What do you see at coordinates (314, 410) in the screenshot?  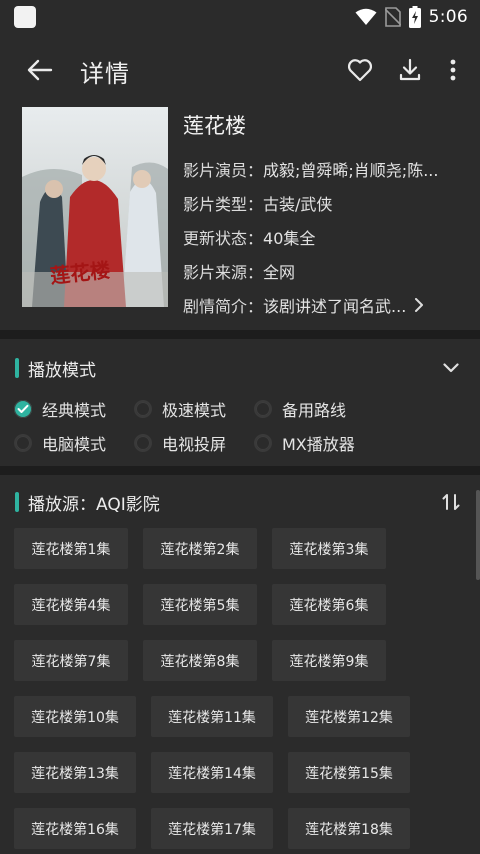 I see `mode-label: 备用路线` at bounding box center [314, 410].